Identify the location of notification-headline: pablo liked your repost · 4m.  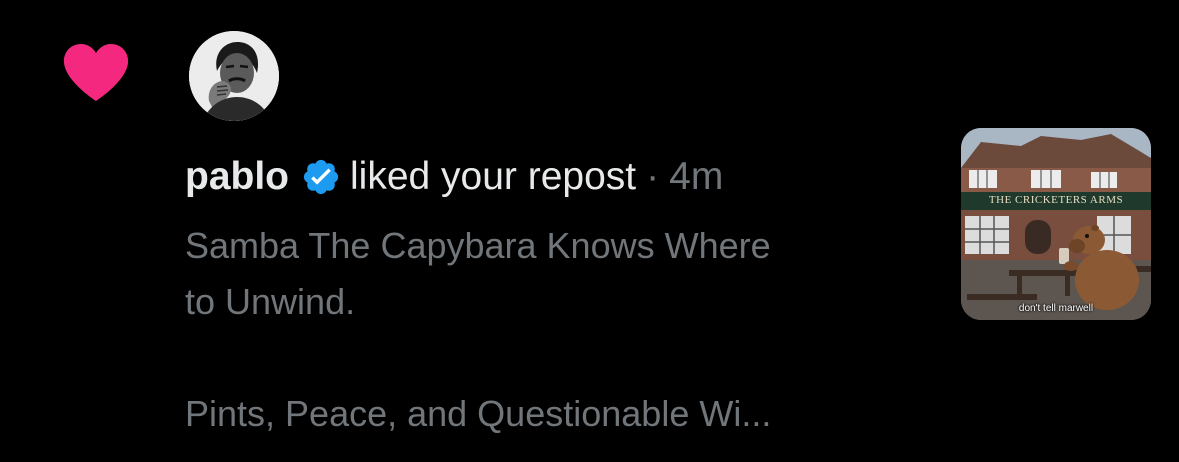
(454, 177).